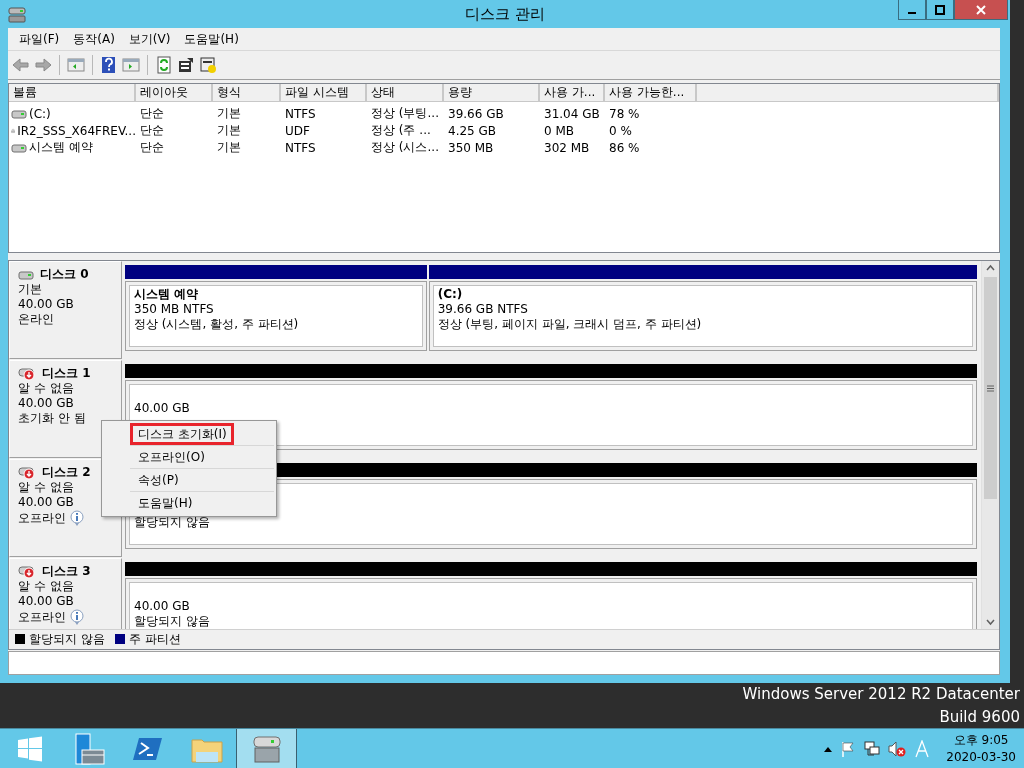 The image size is (1024, 768). What do you see at coordinates (147, 748) in the screenshot?
I see `powershell-icon` at bounding box center [147, 748].